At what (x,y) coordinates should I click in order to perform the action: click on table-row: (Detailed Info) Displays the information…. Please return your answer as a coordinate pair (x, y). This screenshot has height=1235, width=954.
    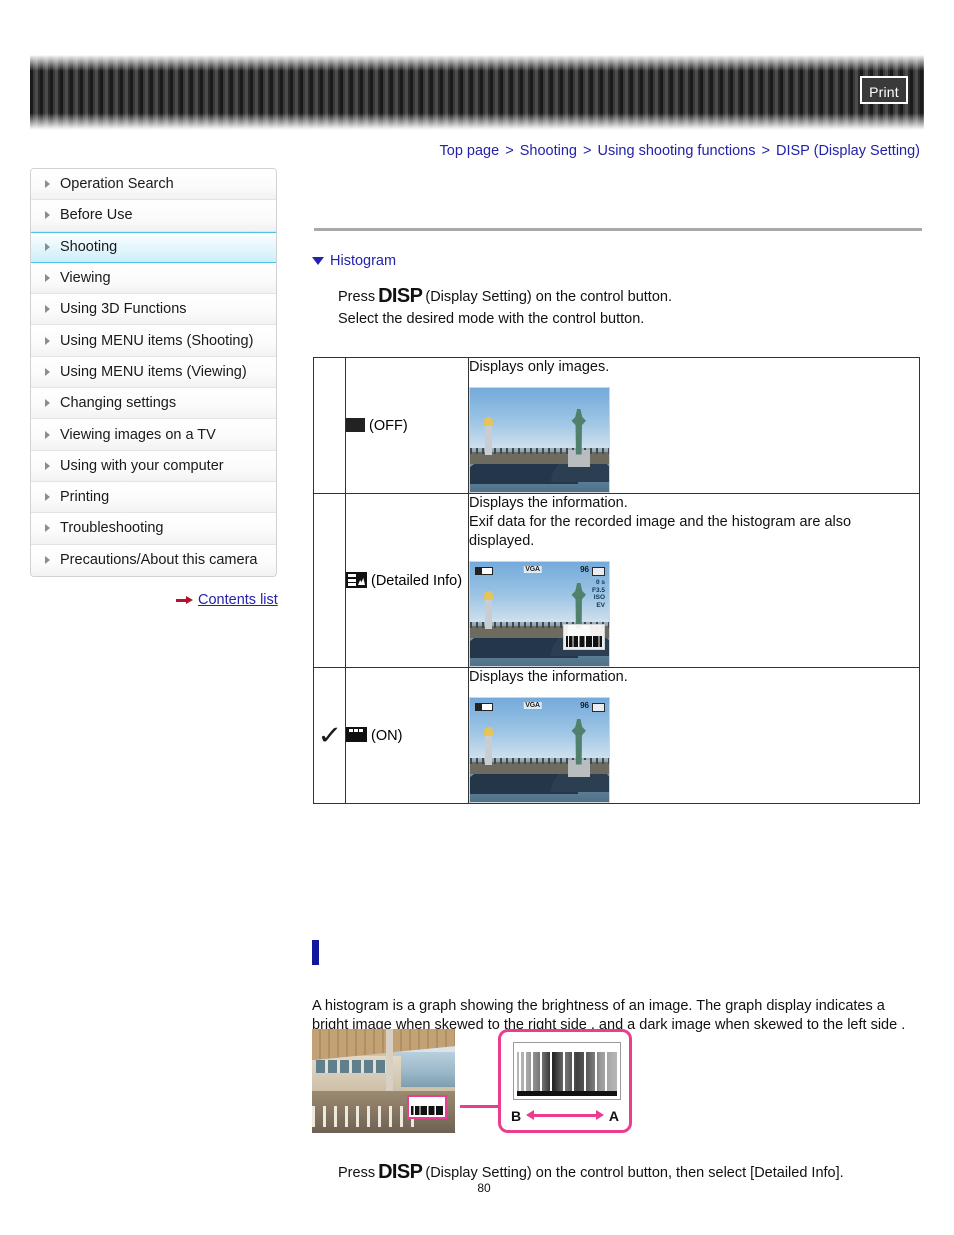
    Looking at the image, I should click on (616, 580).